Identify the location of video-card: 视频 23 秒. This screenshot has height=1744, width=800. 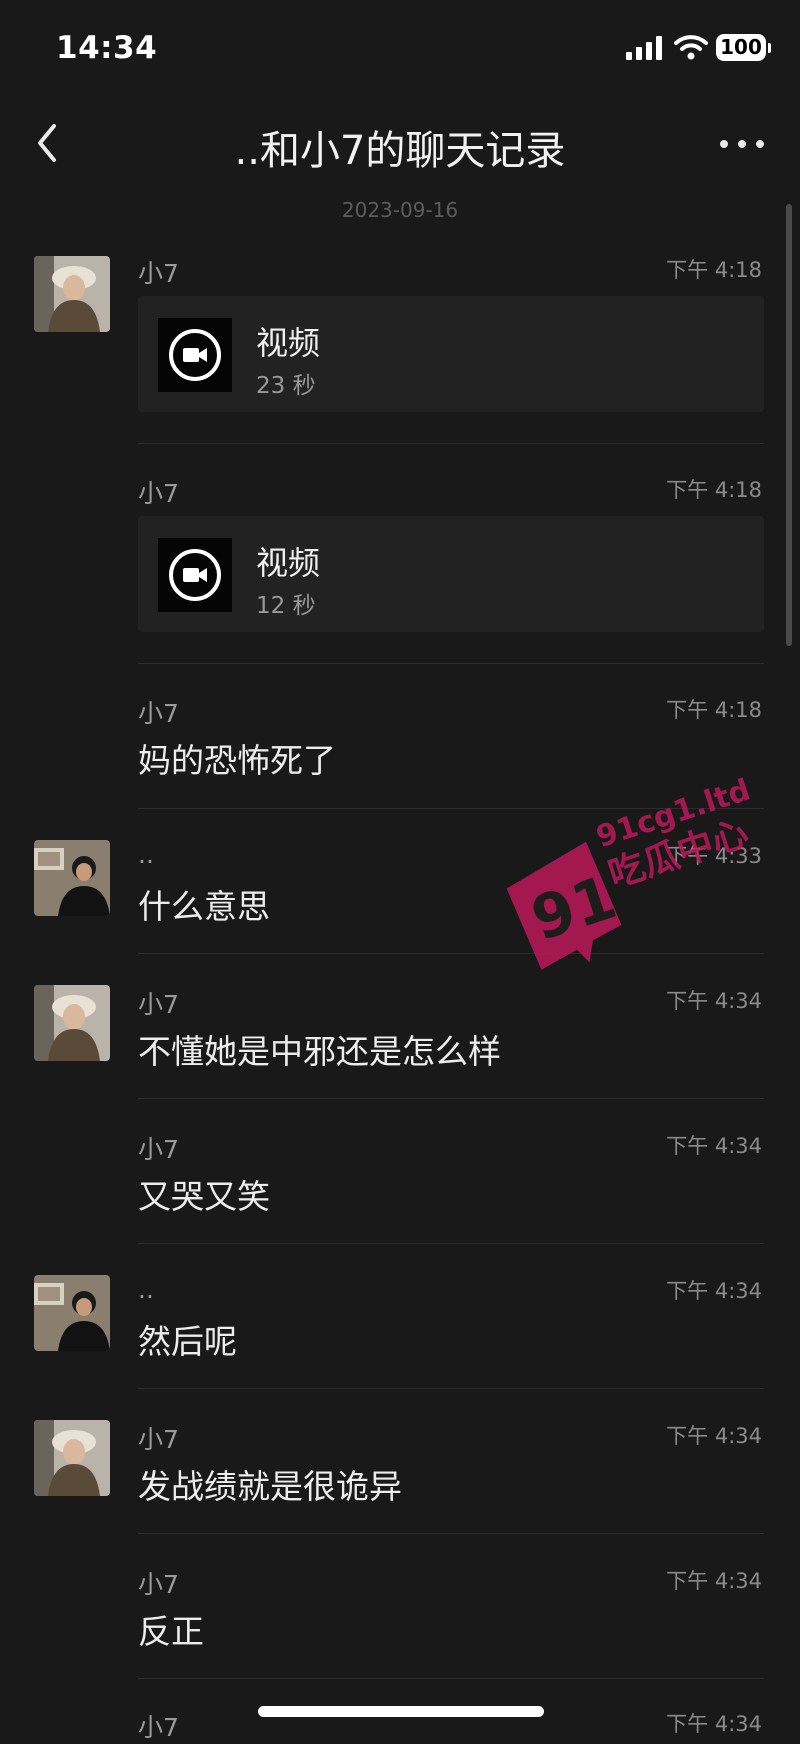
(451, 354).